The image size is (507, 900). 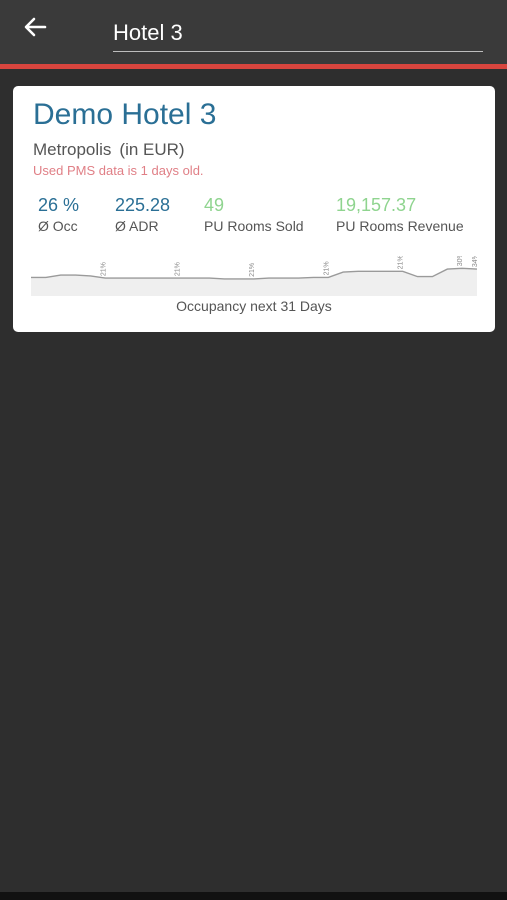 I want to click on kpi-value: 225.28, so click(x=143, y=205).